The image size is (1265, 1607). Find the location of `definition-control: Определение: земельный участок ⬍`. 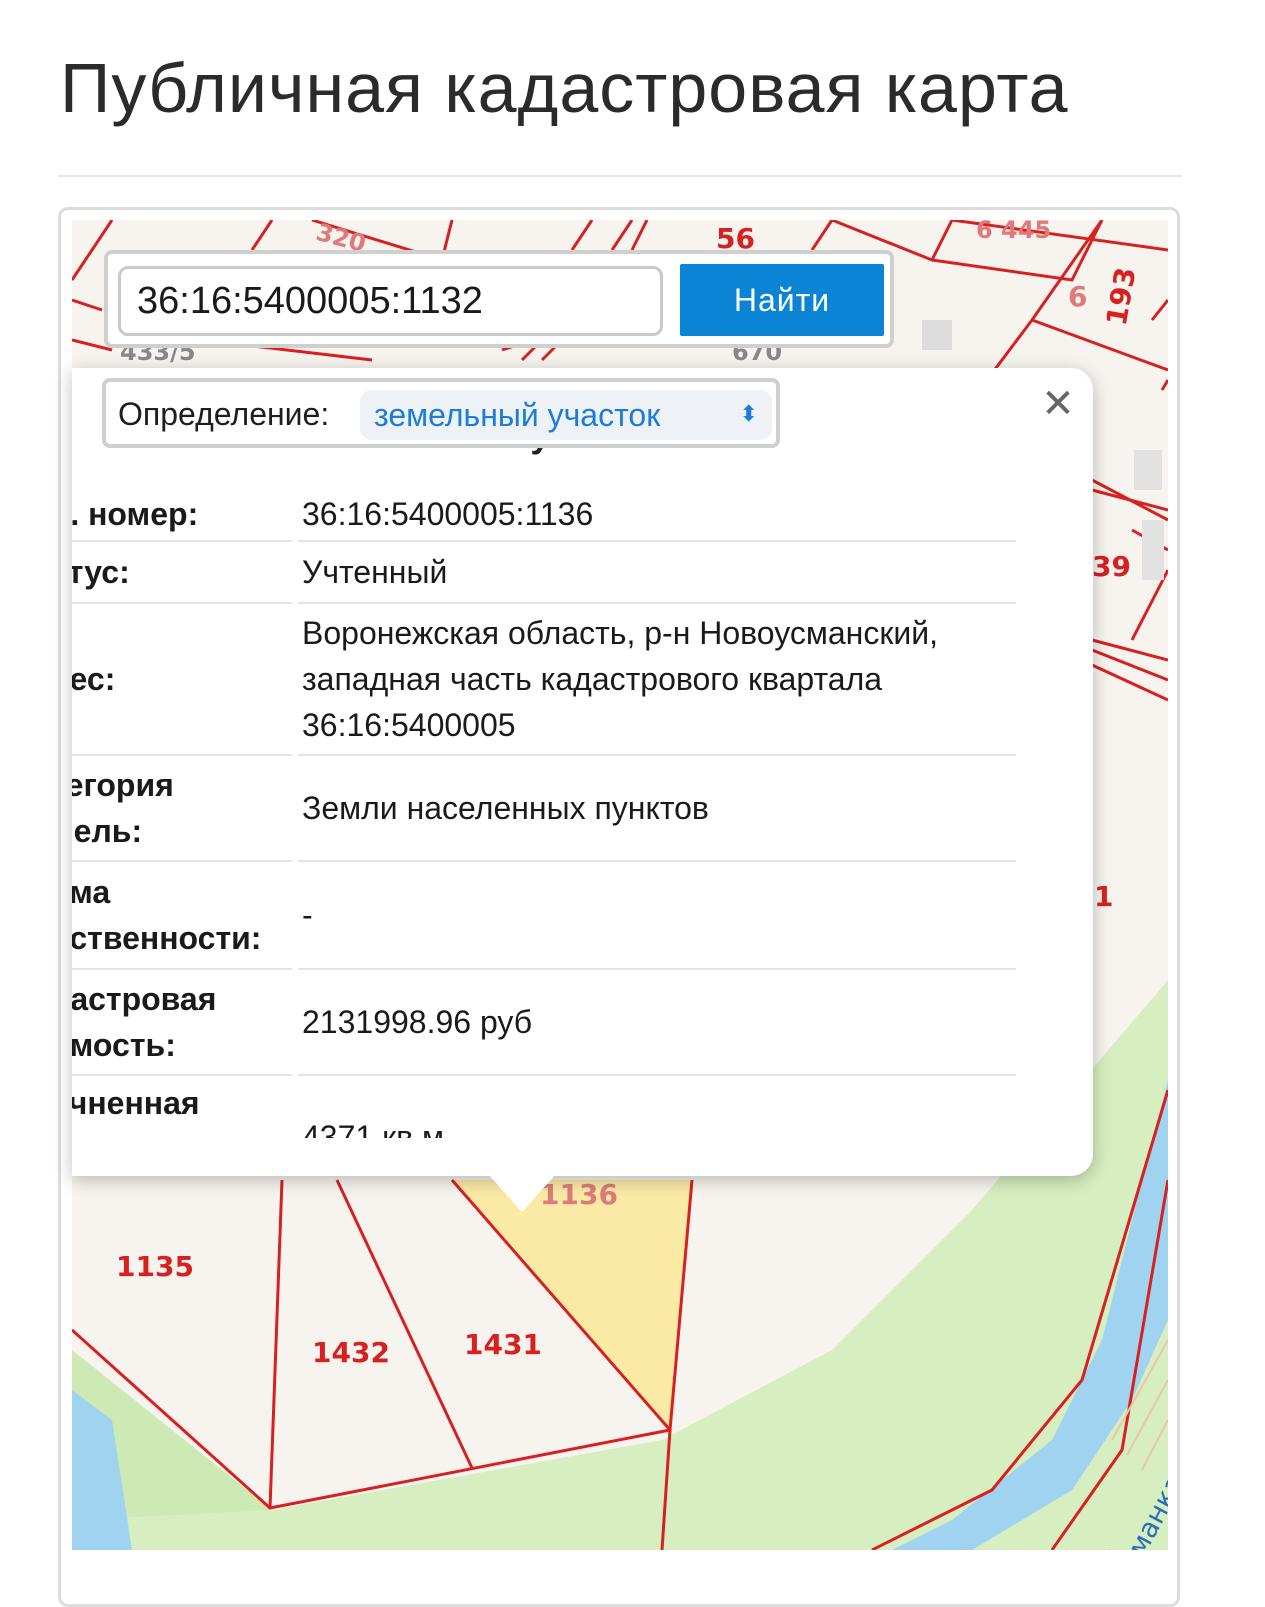

definition-control: Определение: земельный участок ⬍ is located at coordinates (441, 413).